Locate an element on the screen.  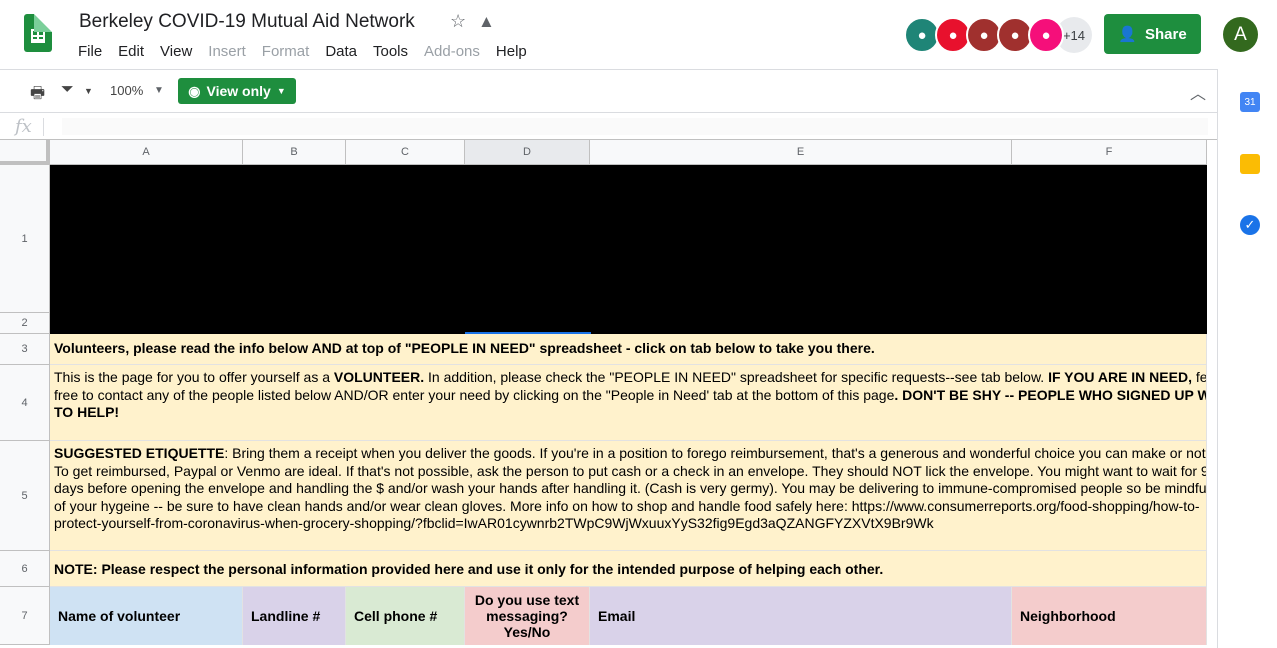
row-header-3: 3 is located at coordinates (25, 349).